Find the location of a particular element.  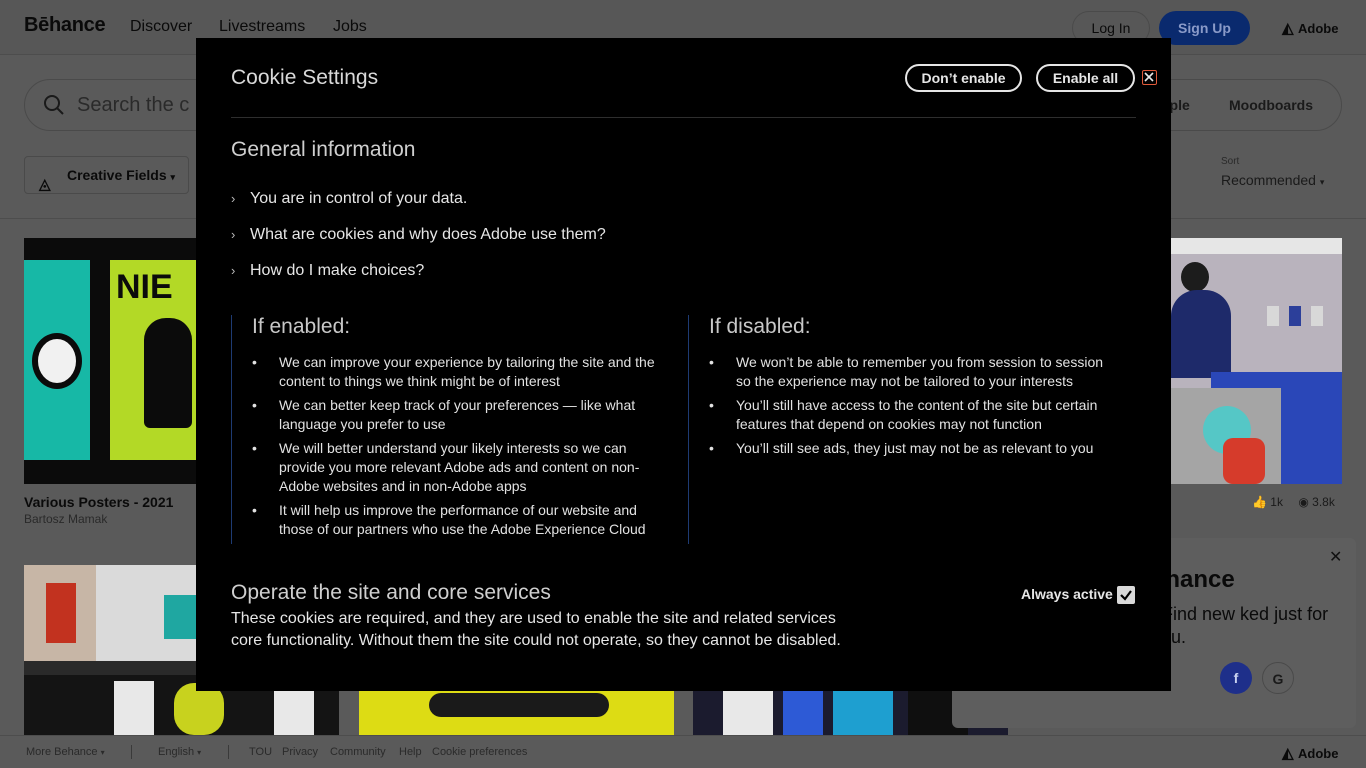

footer-cookie-preferences: Cookie preferences is located at coordinates (479, 752).